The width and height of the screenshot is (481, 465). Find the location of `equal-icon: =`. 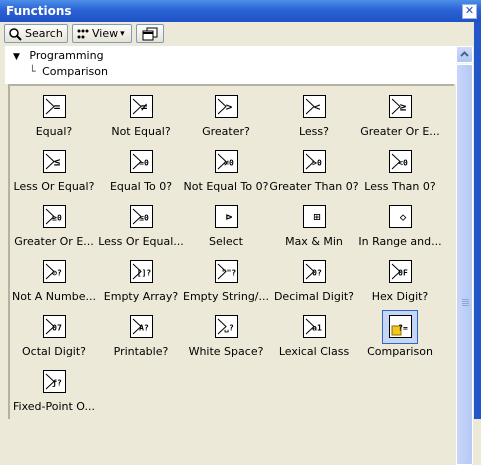

equal-icon: = is located at coordinates (54, 106).